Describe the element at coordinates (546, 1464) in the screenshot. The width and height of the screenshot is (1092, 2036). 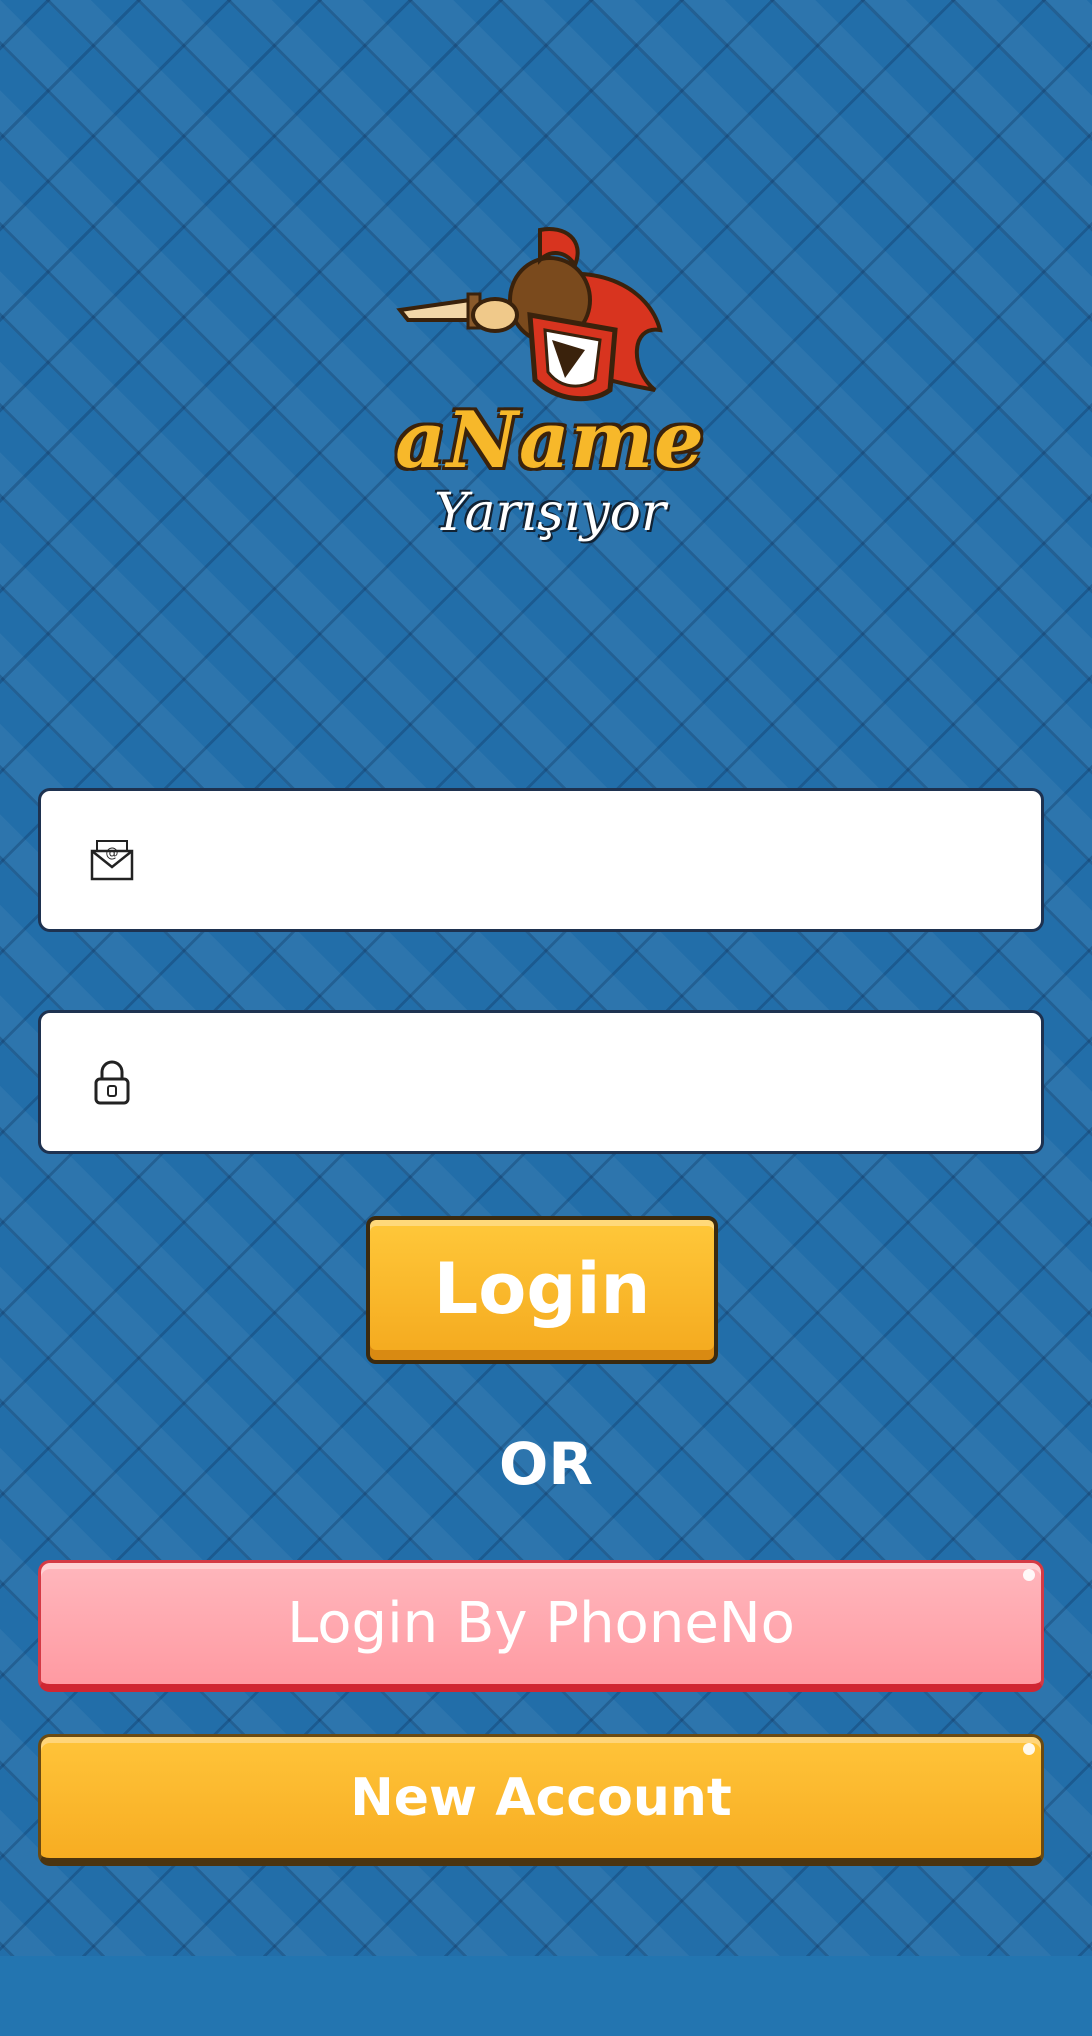
I see `or-divider: OR` at that location.